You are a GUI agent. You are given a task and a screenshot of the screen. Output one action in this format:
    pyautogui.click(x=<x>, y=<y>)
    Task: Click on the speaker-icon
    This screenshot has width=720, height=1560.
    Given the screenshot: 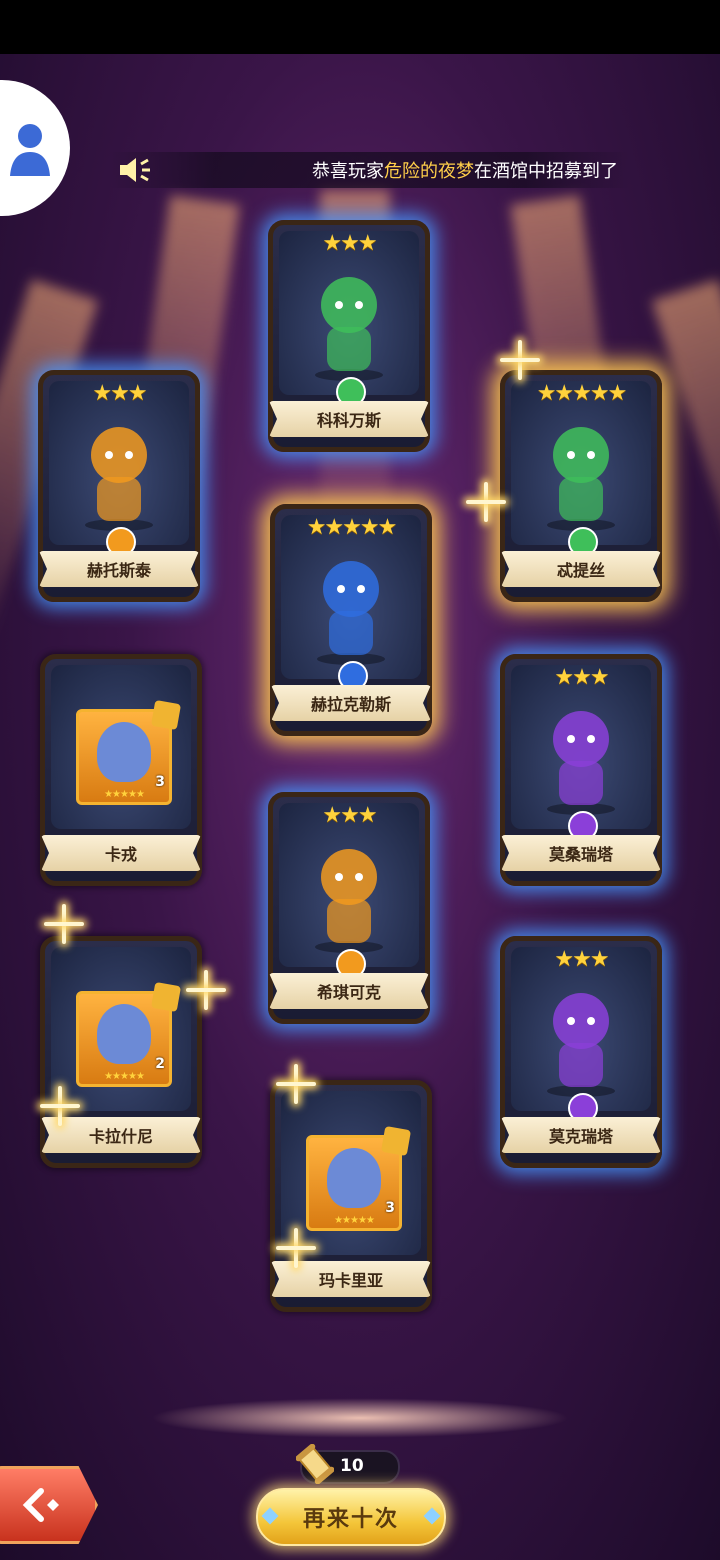 What is the action you would take?
    pyautogui.click(x=135, y=170)
    